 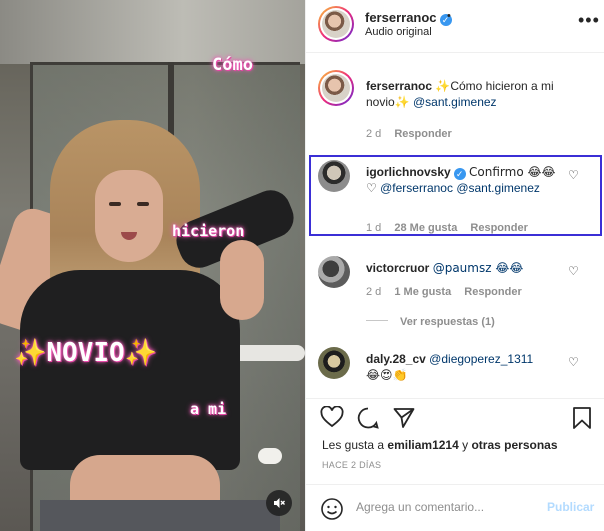 I want to click on add-comment-row: Agrega un comentario... Publicar, so click(x=455, y=507).